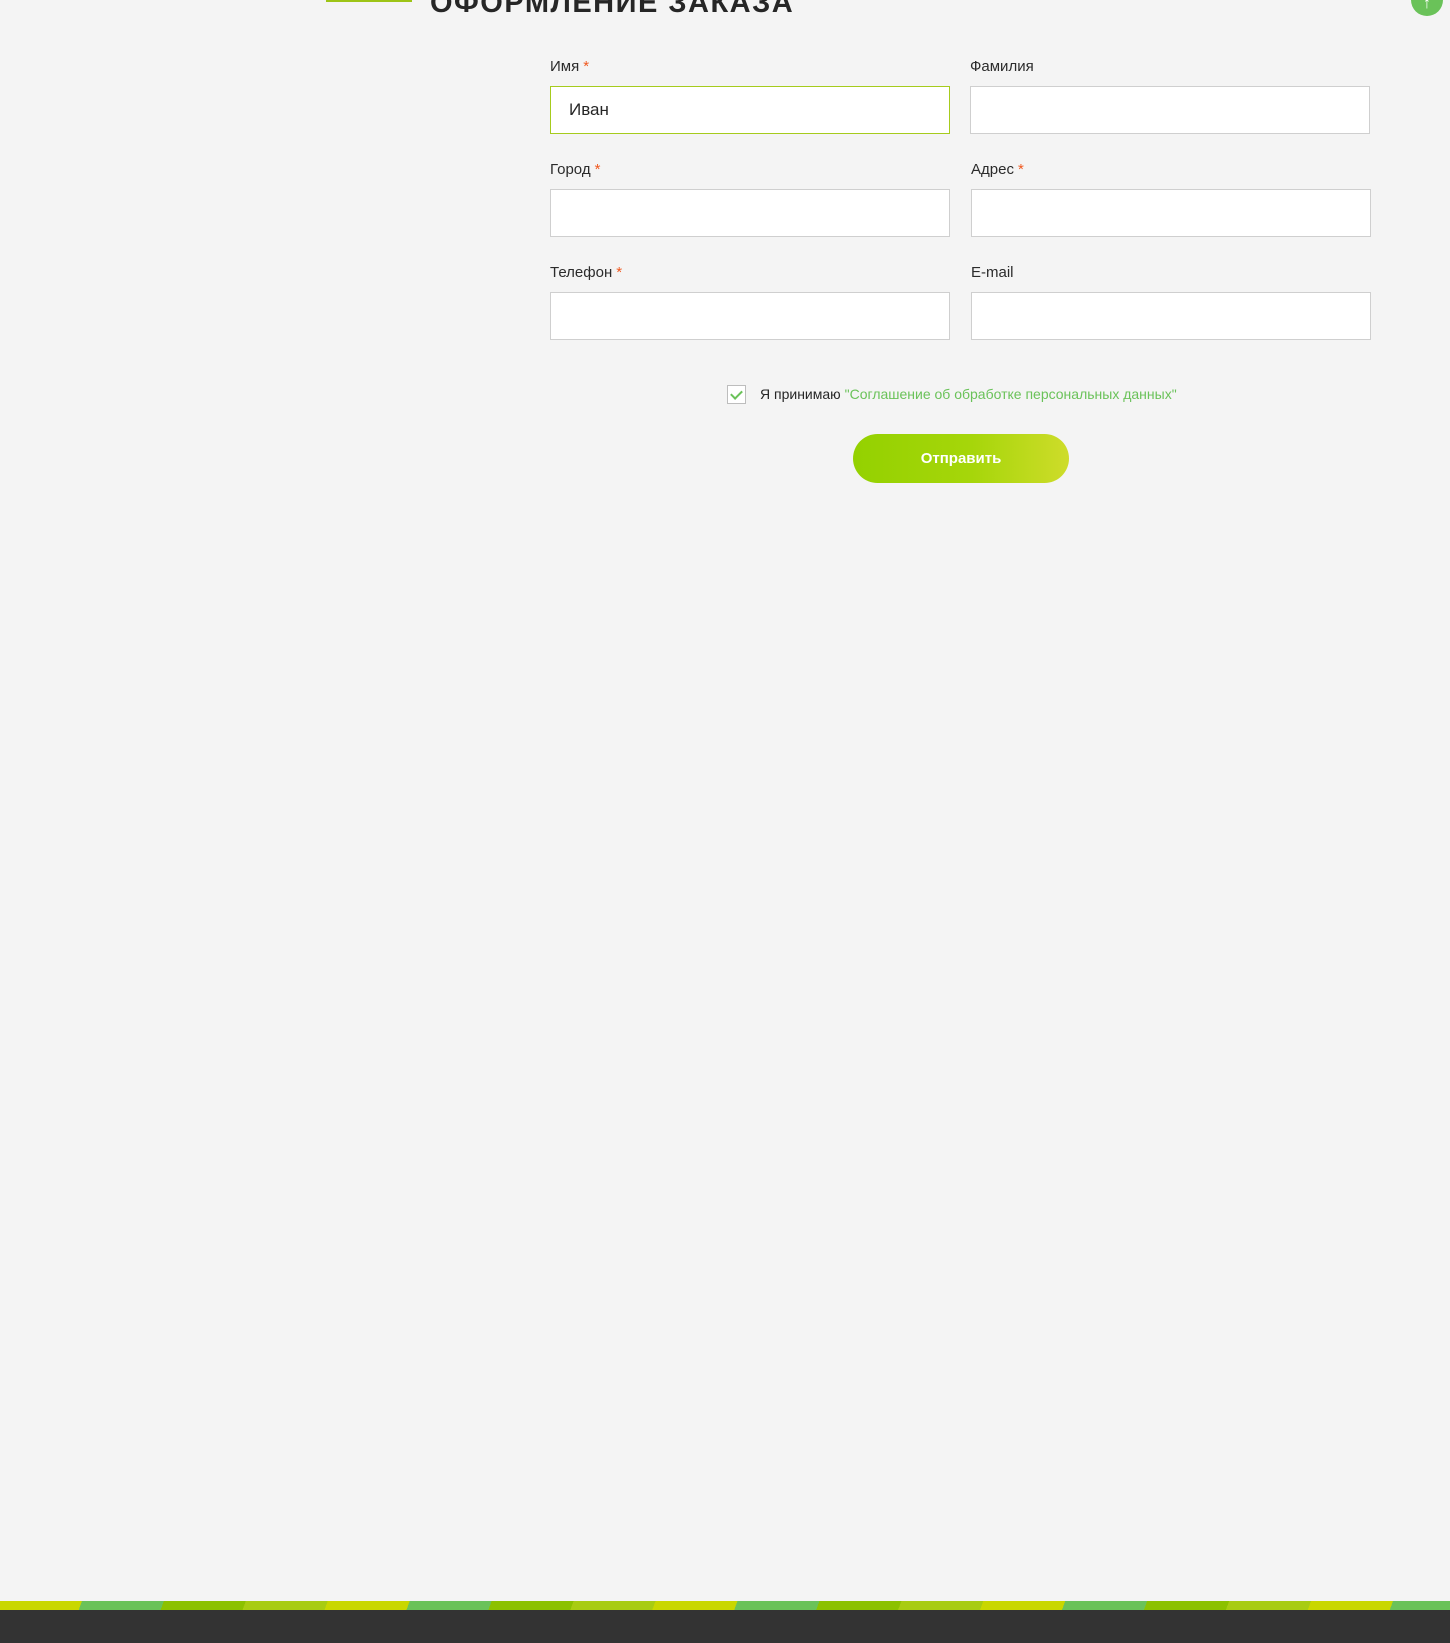  Describe the element at coordinates (1002, 66) in the screenshot. I see `last-name-label: Фамилия` at that location.